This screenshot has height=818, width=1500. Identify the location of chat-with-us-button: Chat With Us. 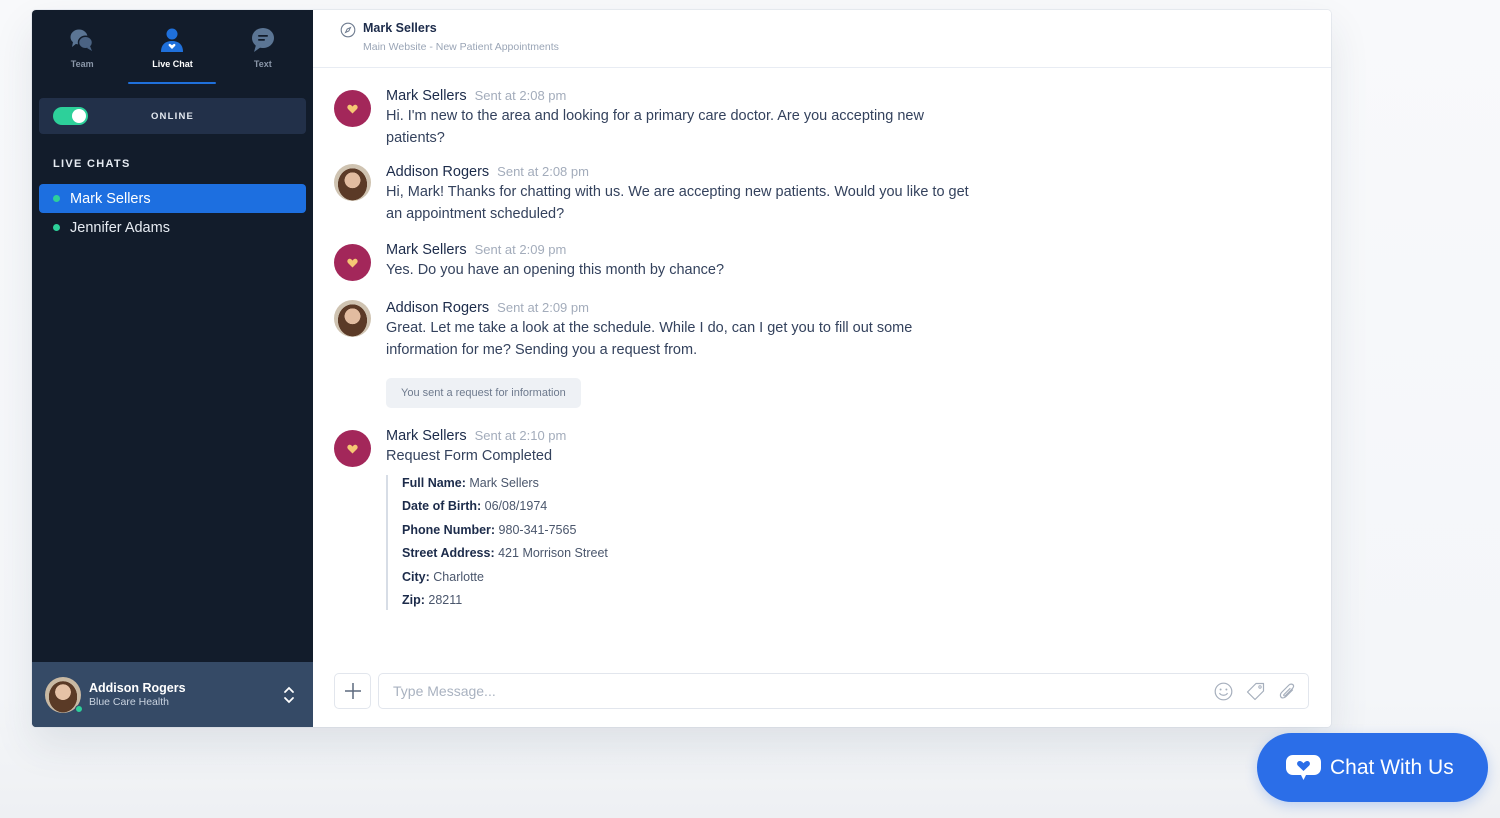
(1372, 767).